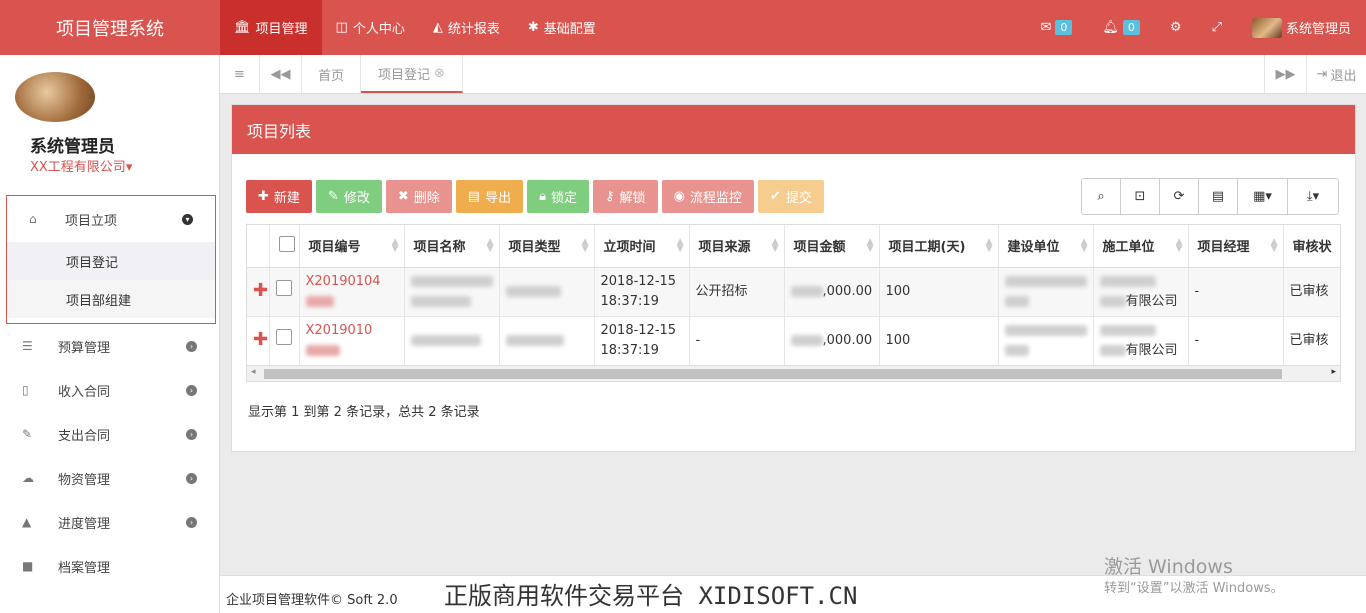 The image size is (1366, 613). I want to click on close-icon: ⊗, so click(439, 73).